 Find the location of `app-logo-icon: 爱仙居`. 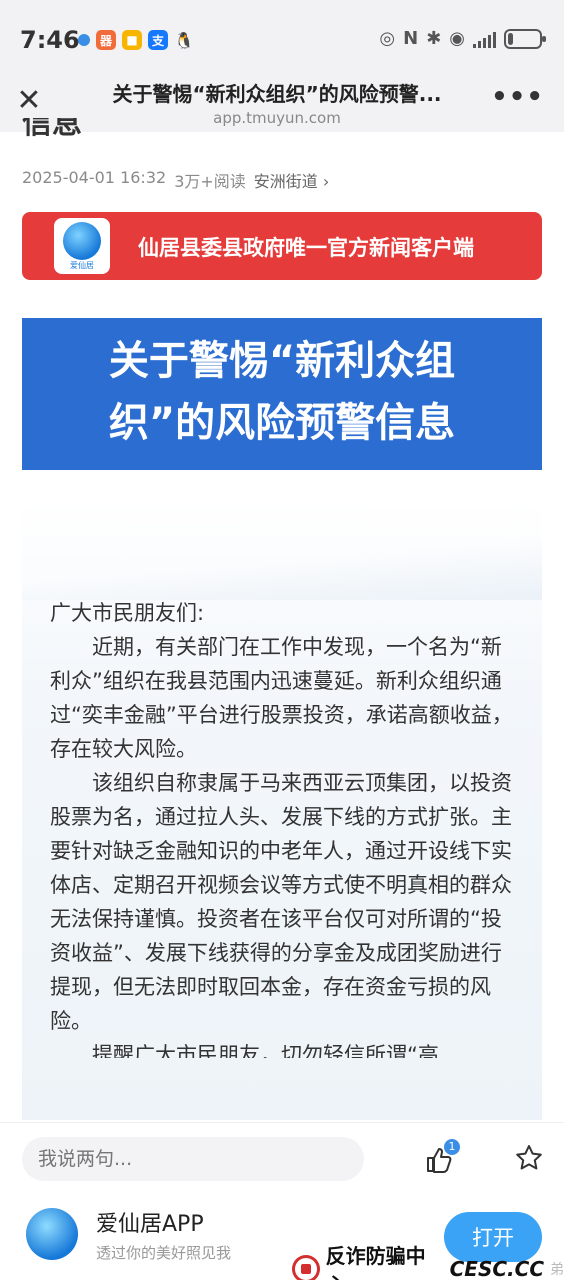

app-logo-icon: 爱仙居 is located at coordinates (82, 246).